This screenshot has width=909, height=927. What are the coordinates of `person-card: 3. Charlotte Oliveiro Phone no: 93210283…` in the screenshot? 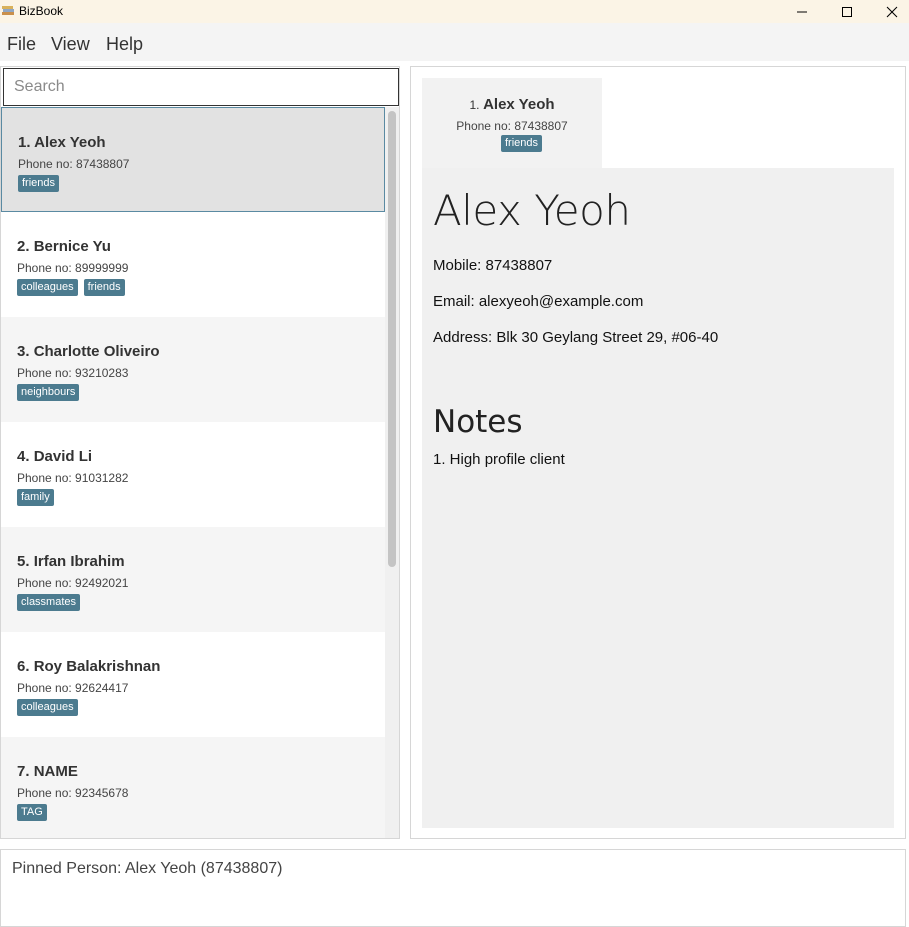 It's located at (193, 369).